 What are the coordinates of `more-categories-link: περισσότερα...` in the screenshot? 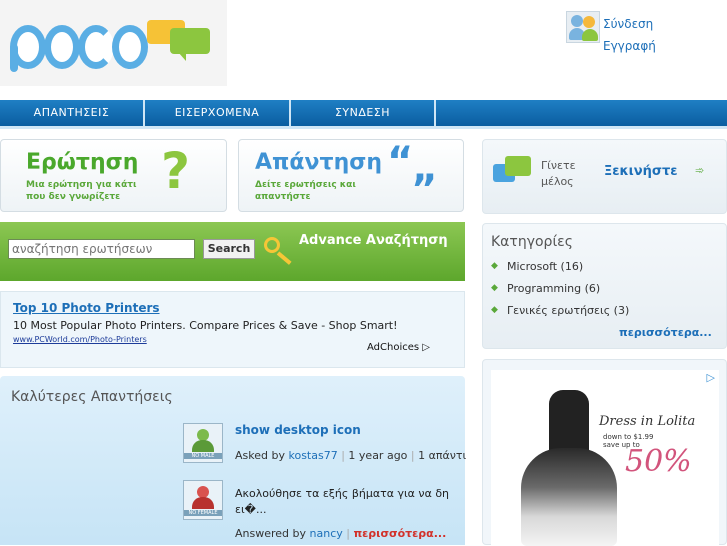 It's located at (665, 332).